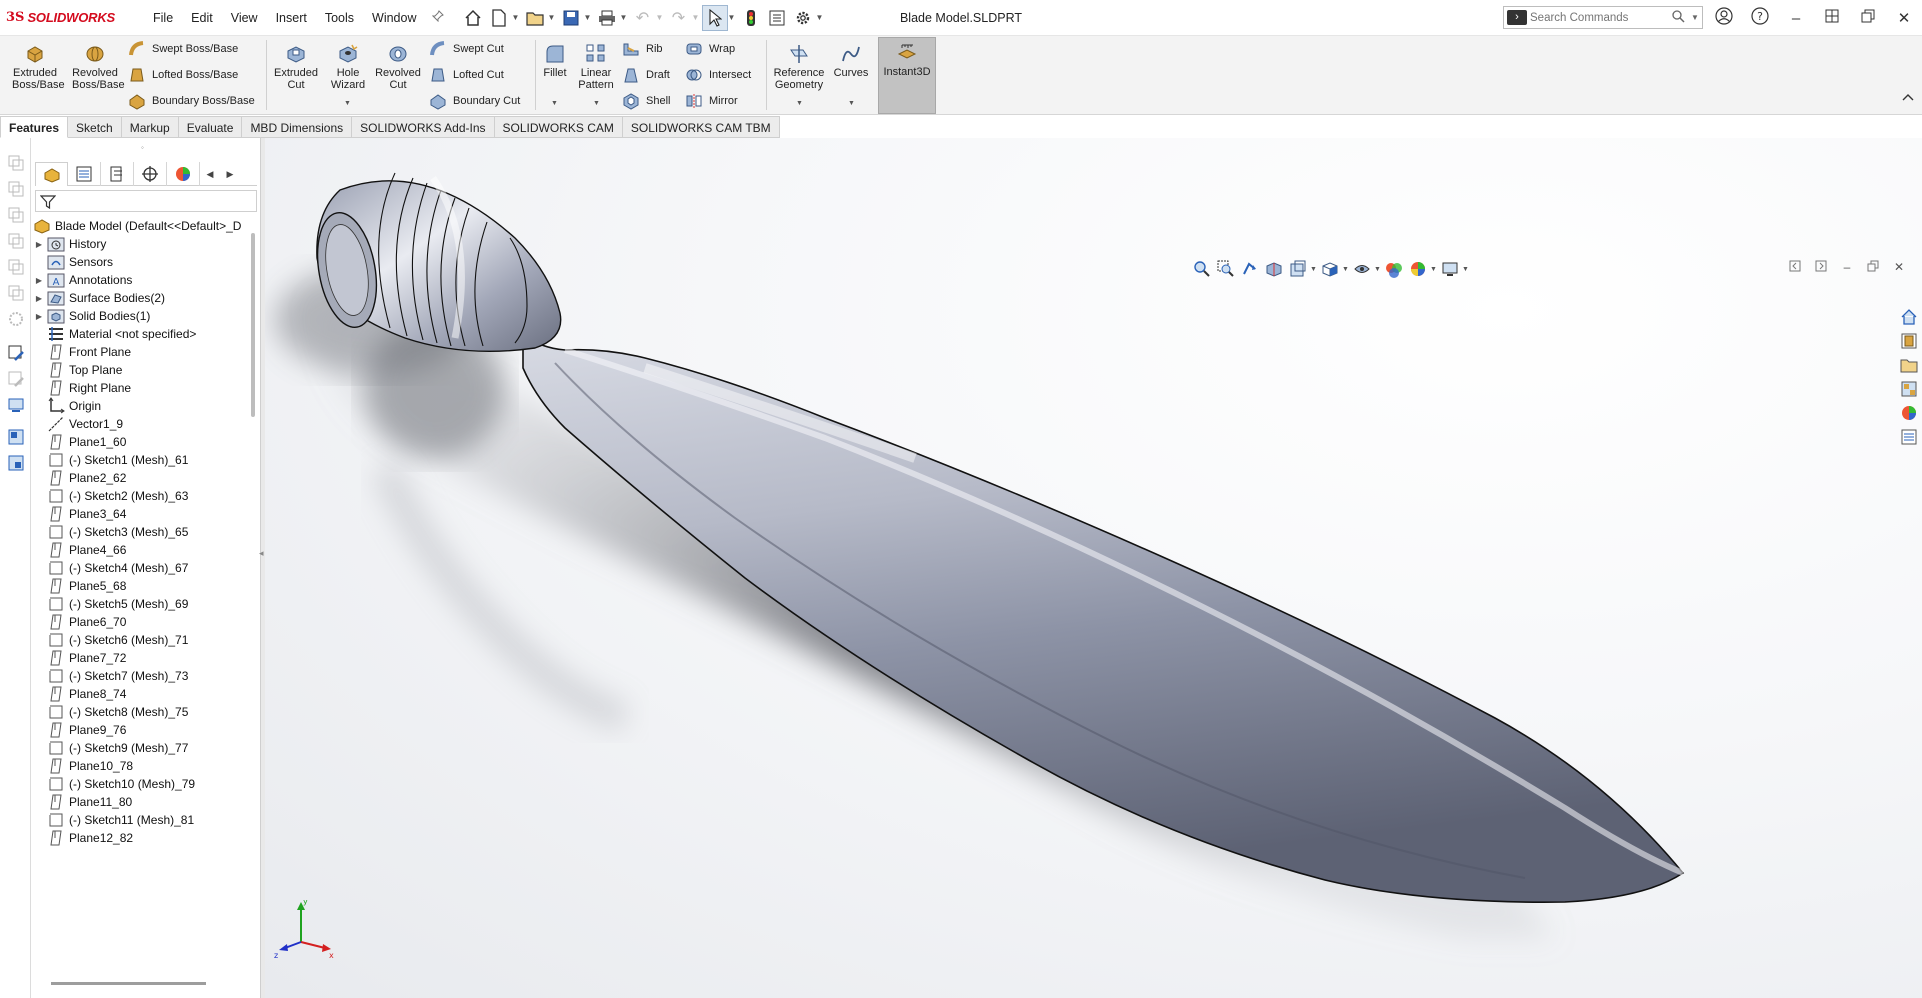  What do you see at coordinates (1330, 269) in the screenshot?
I see `view-orientation-icon` at bounding box center [1330, 269].